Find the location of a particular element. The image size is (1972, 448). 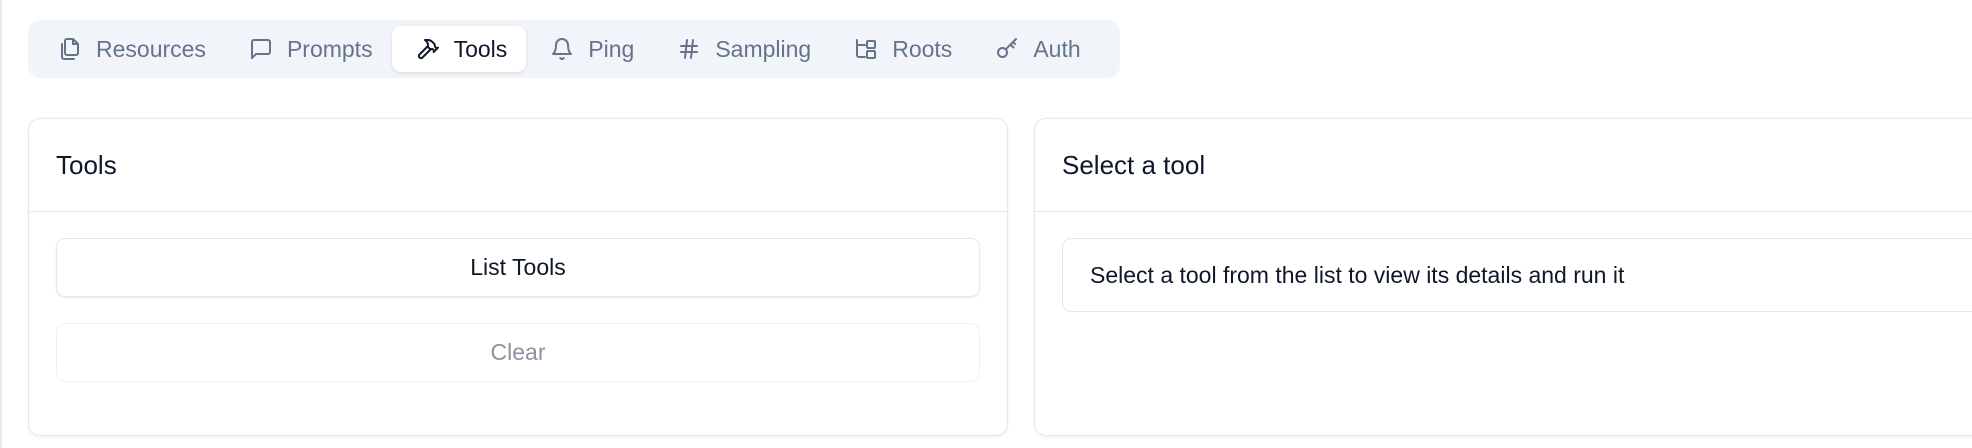

key-icon is located at coordinates (1007, 49).